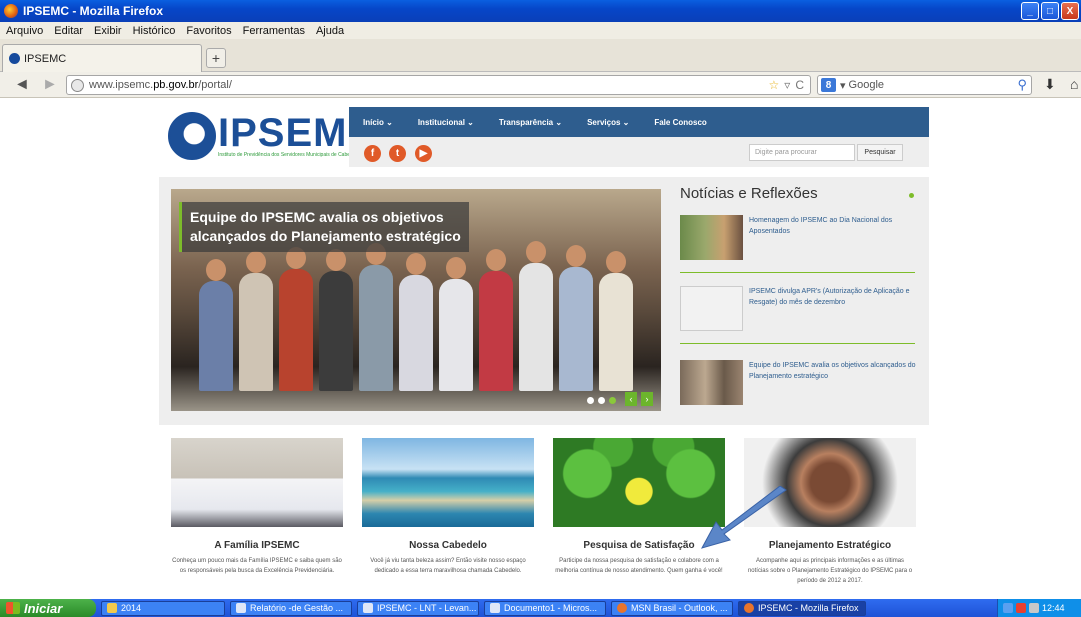 The height and width of the screenshot is (617, 1081). What do you see at coordinates (154, 31) in the screenshot?
I see `menu-historico: Histórico` at bounding box center [154, 31].